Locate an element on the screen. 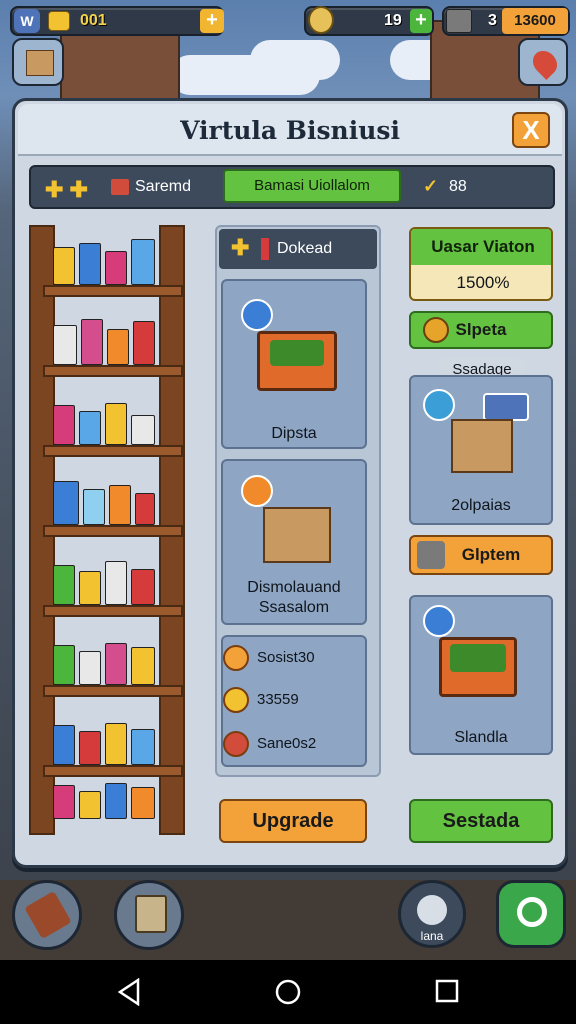  gem-icon is located at coordinates (321, 20).